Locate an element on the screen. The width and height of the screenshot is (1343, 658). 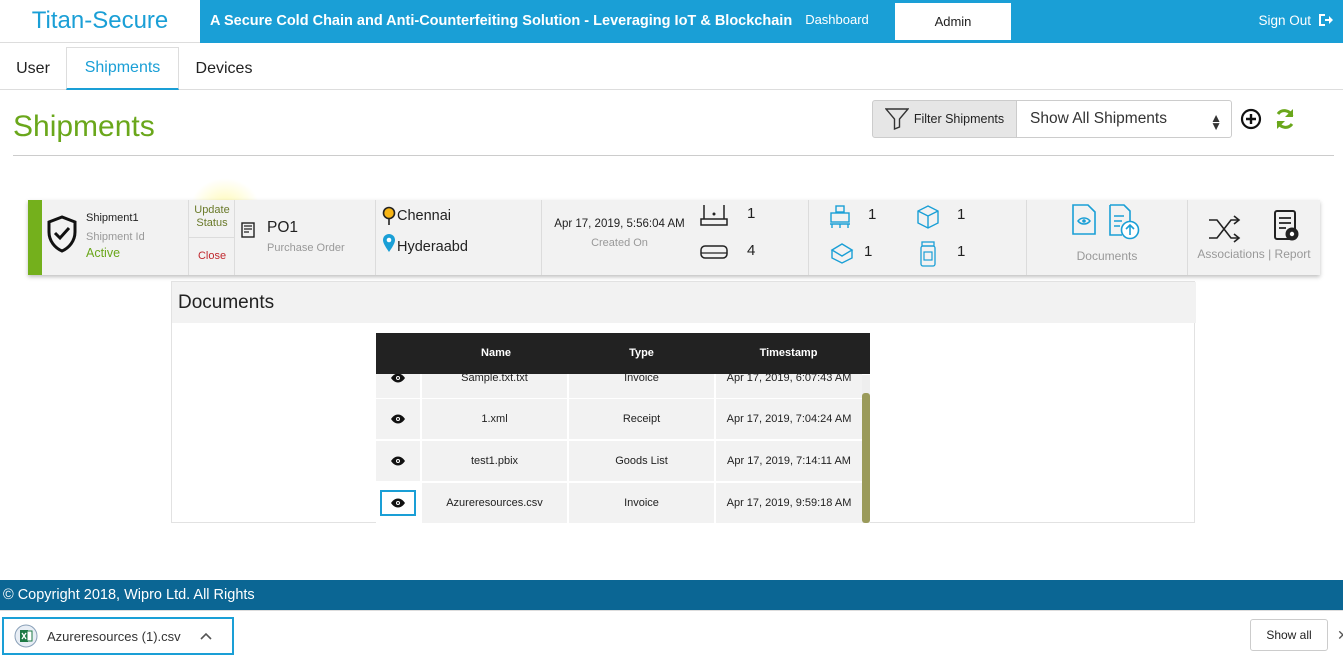
column-timestamp-header: Timestamp is located at coordinates (788, 353).